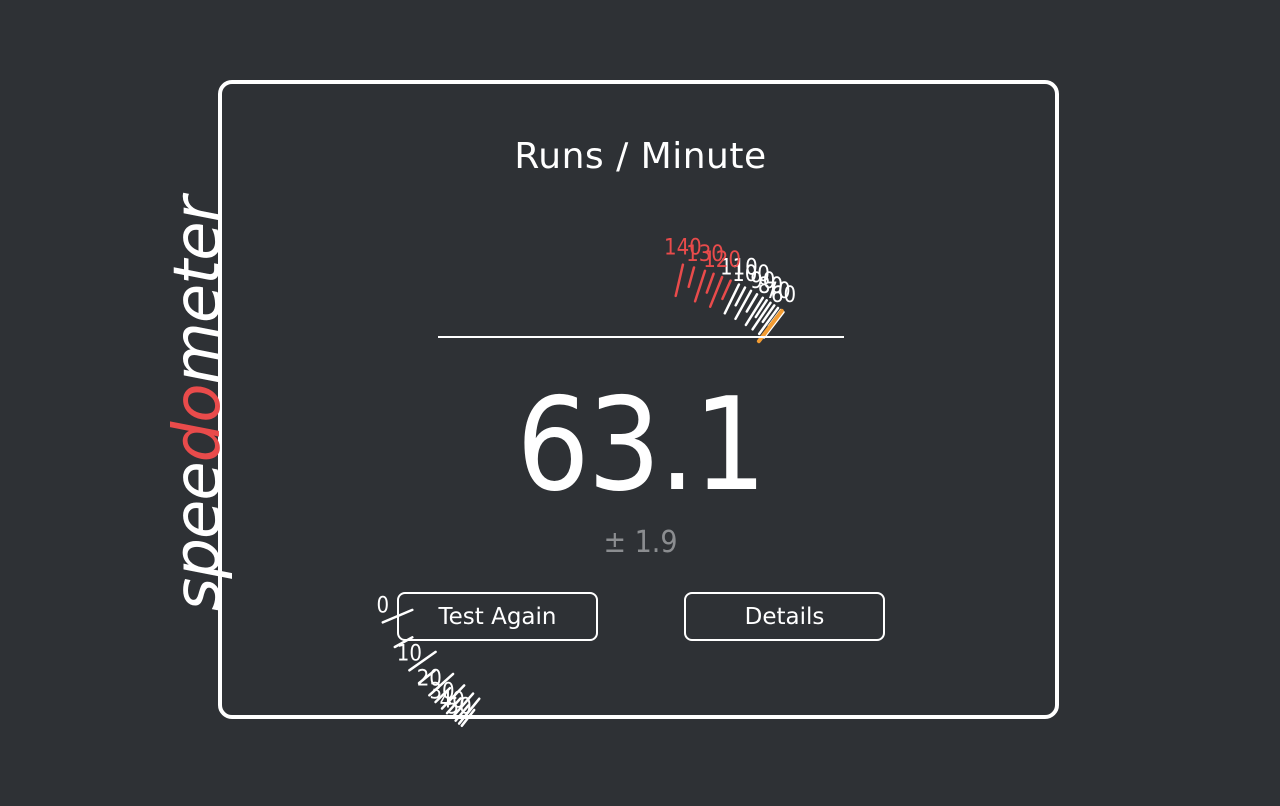 Image resolution: width=1280 pixels, height=806 pixels. I want to click on logo-text-end: meter, so click(198, 291).